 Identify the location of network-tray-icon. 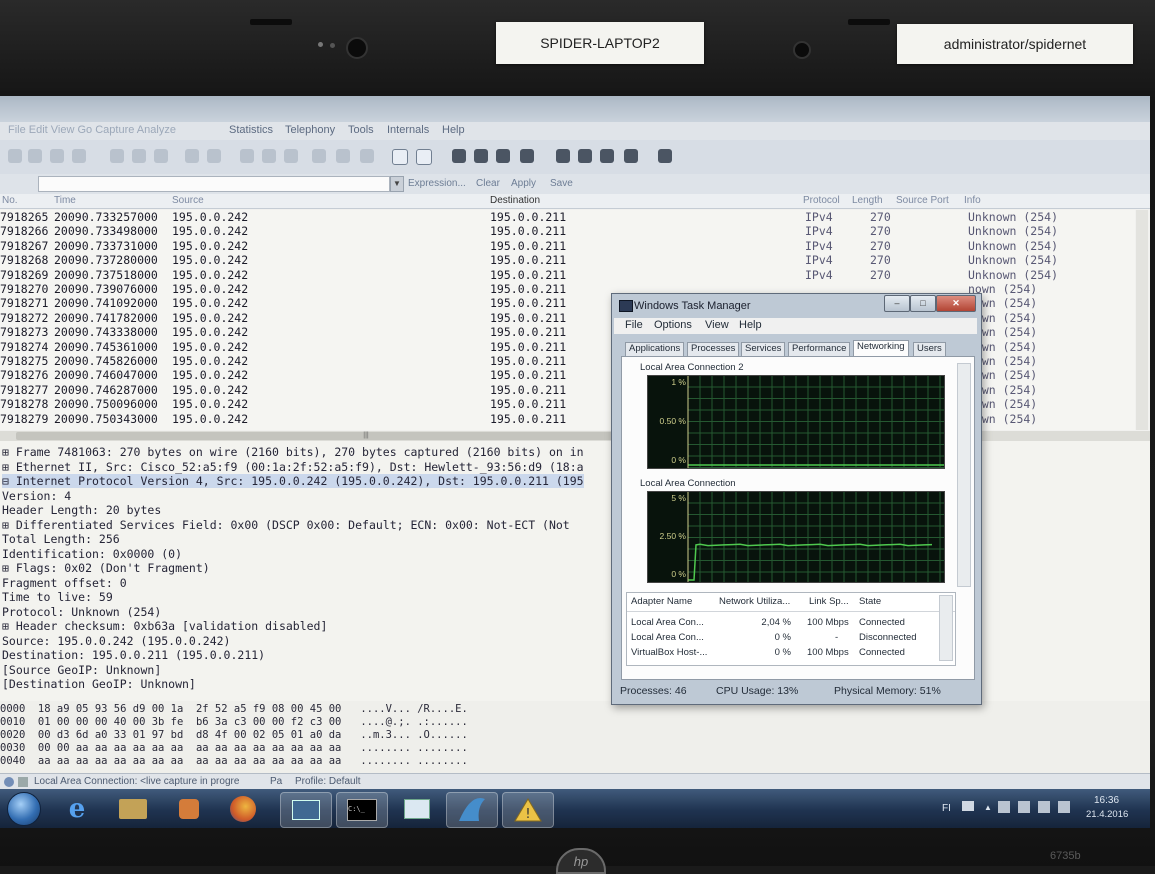
(1044, 807).